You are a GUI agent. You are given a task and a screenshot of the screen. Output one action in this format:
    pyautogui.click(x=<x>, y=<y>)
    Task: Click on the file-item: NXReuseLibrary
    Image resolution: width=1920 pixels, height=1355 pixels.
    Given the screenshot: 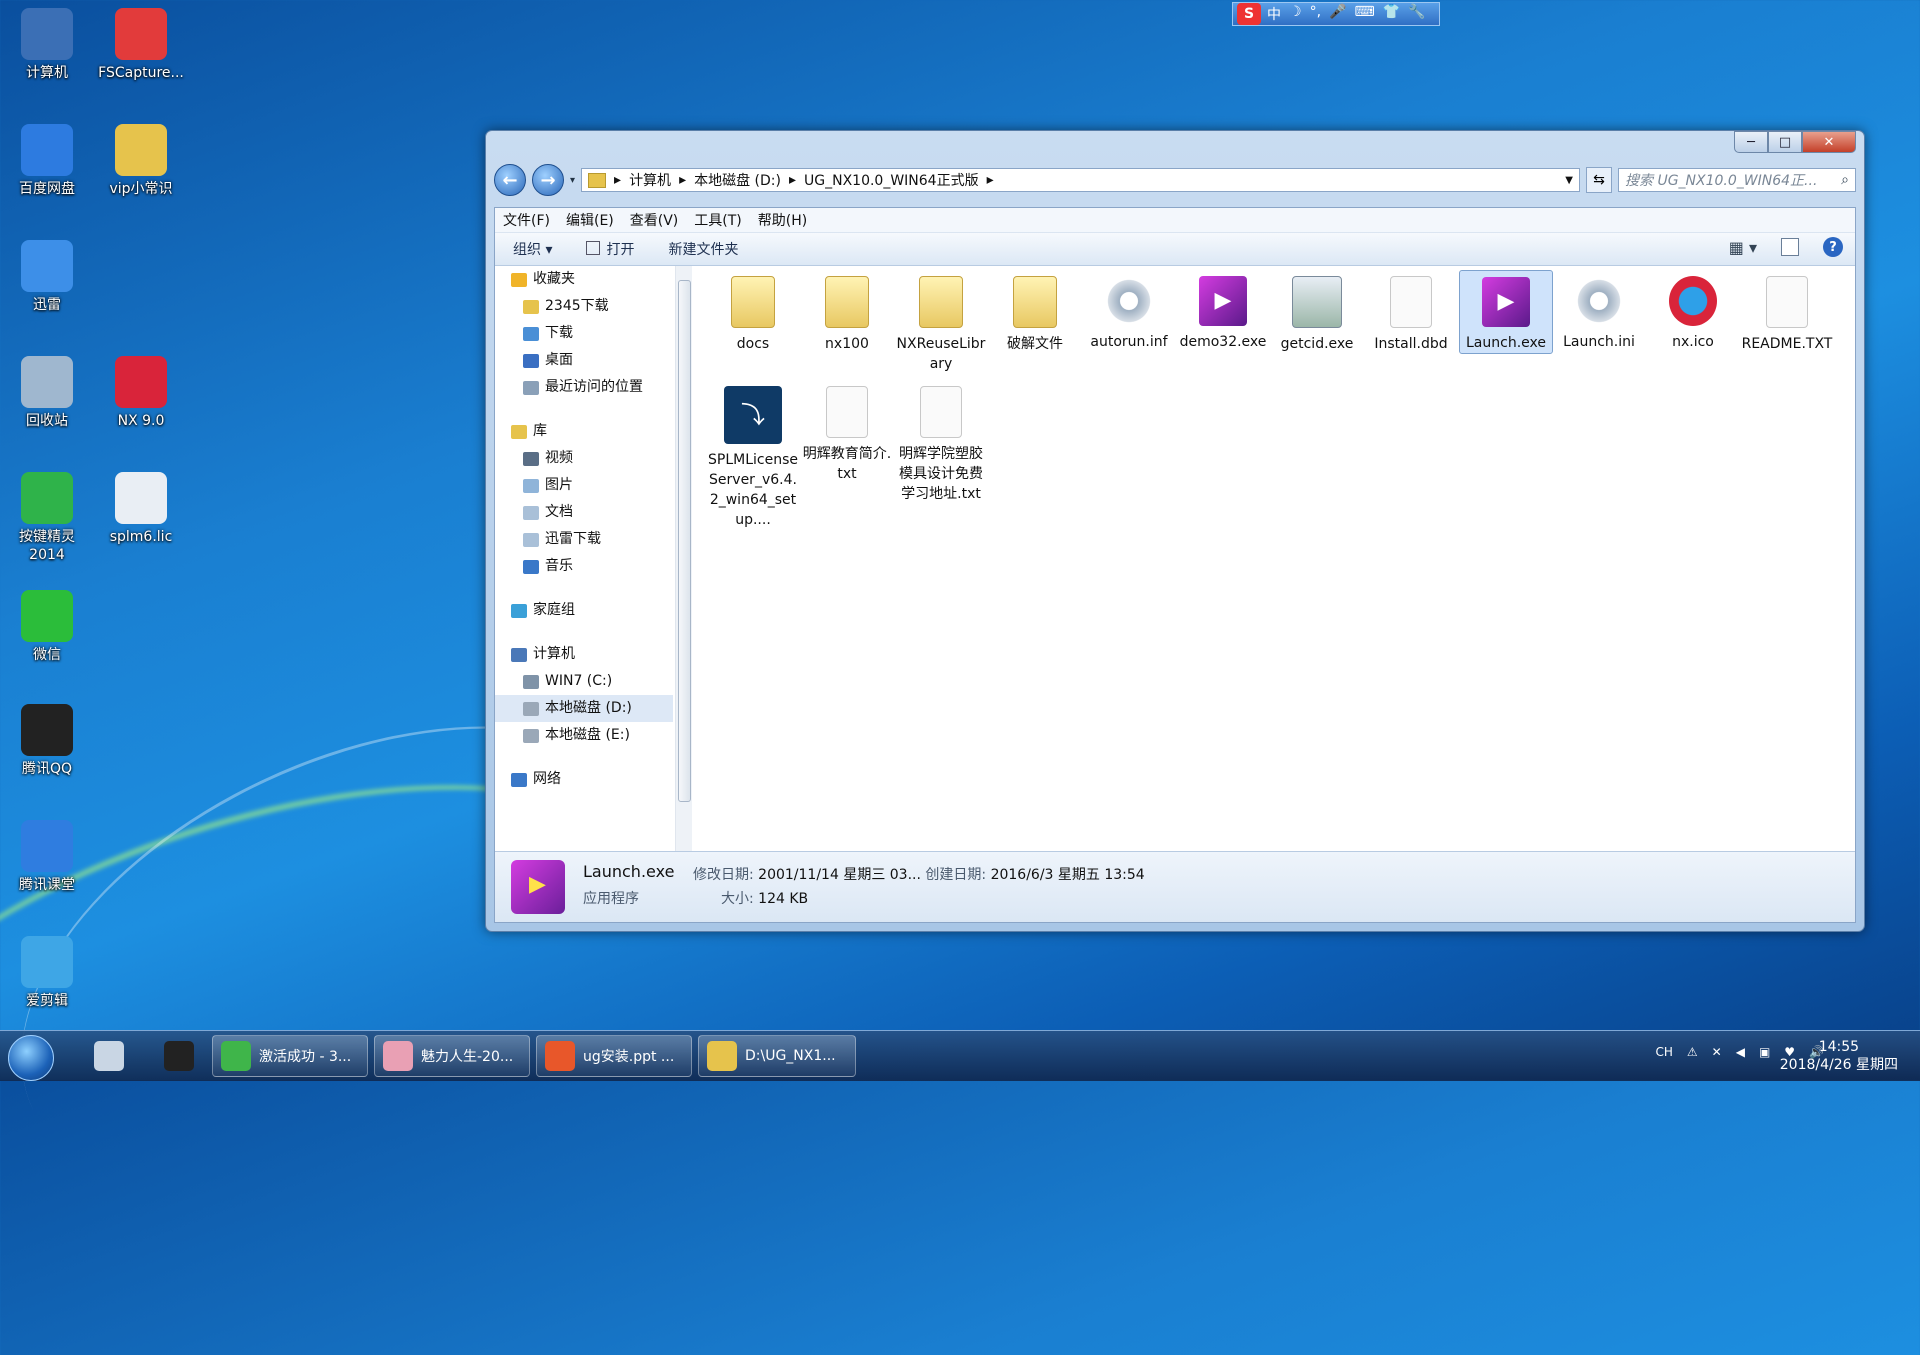 What is the action you would take?
    pyautogui.click(x=941, y=322)
    